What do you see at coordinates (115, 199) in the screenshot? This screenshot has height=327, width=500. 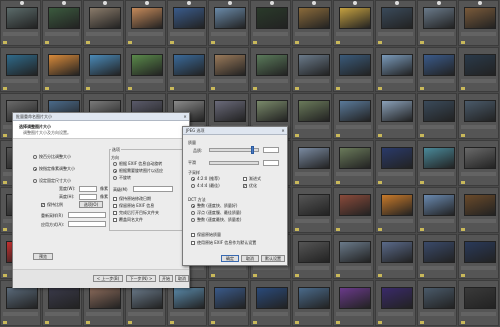 I see `check1-checkbox` at bounding box center [115, 199].